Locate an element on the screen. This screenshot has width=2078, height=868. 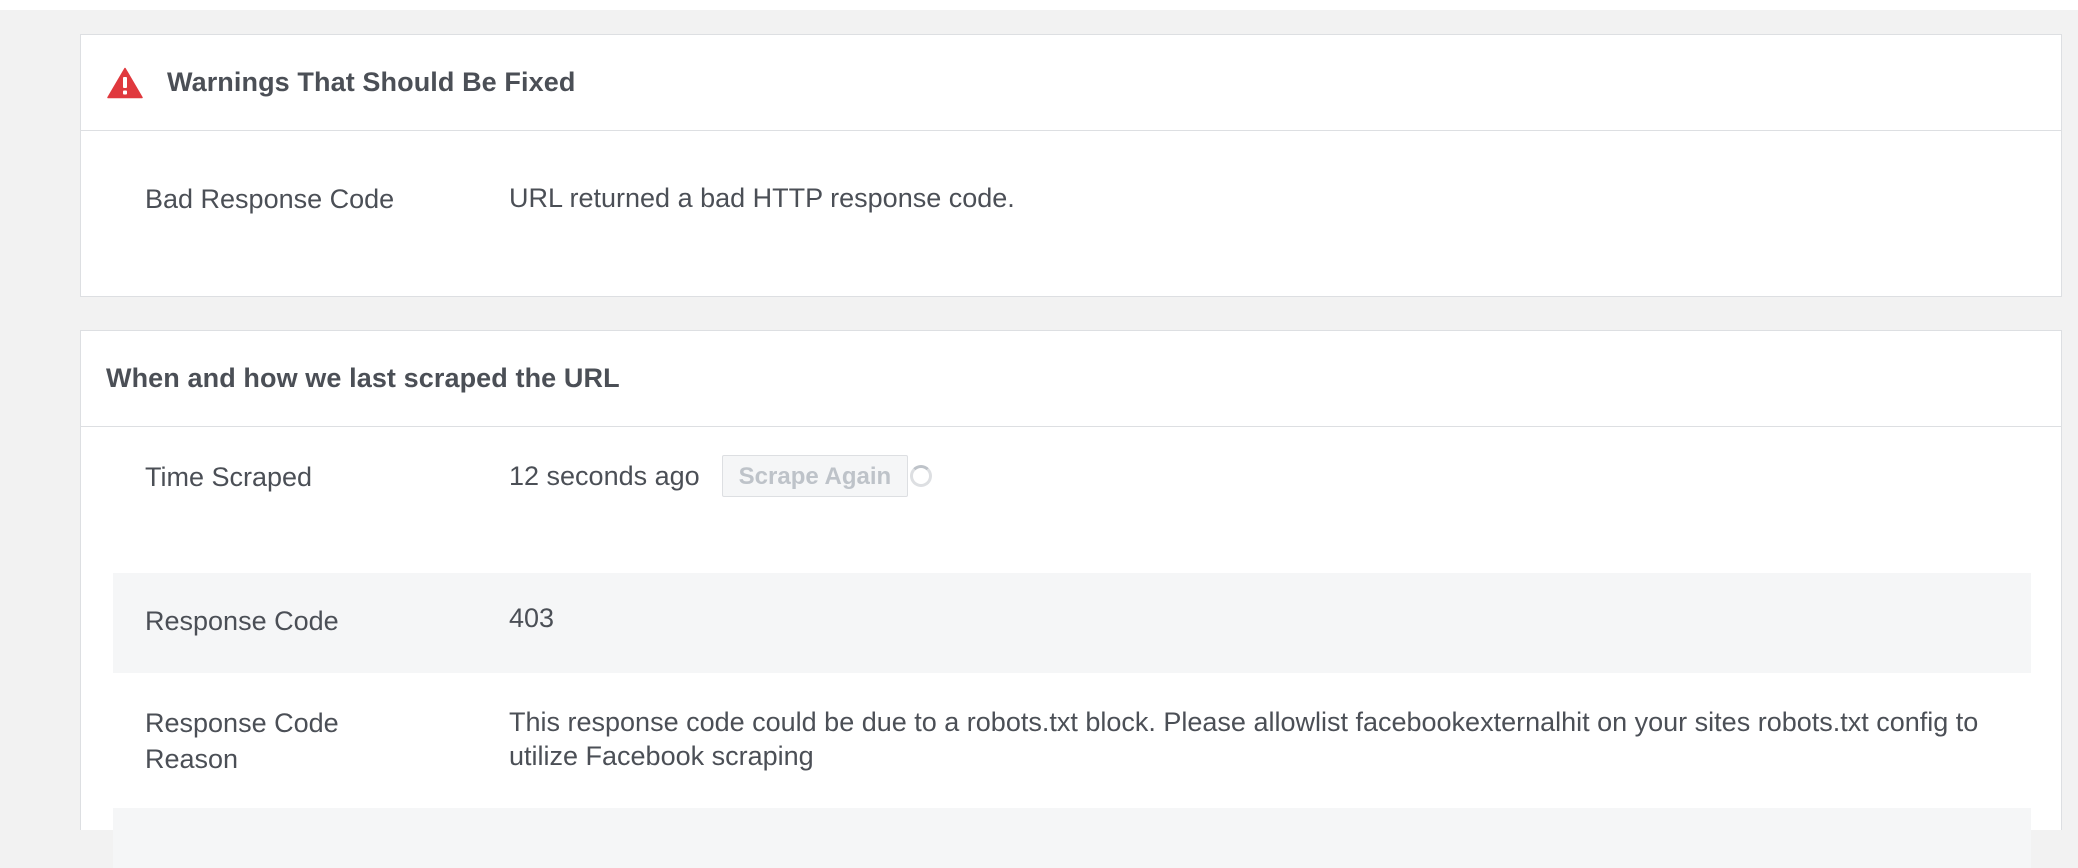
response-code-label: Response Code is located at coordinates (242, 621).